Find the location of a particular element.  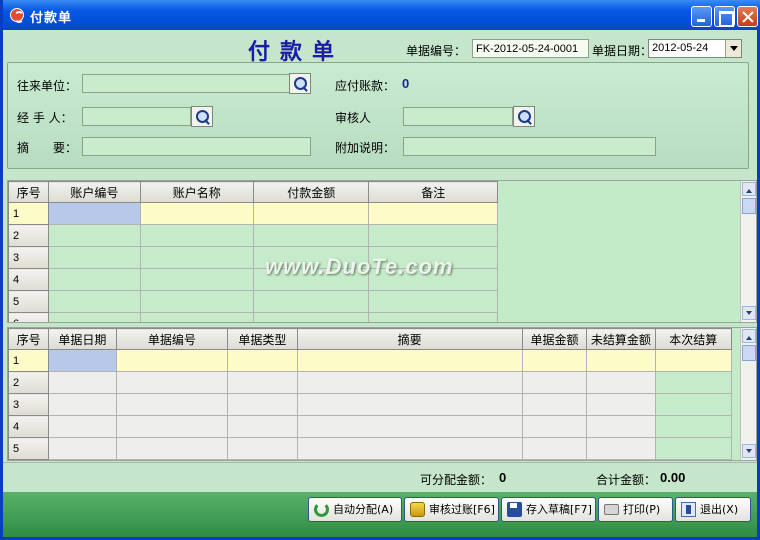

table-row: 6 is located at coordinates (253, 317).